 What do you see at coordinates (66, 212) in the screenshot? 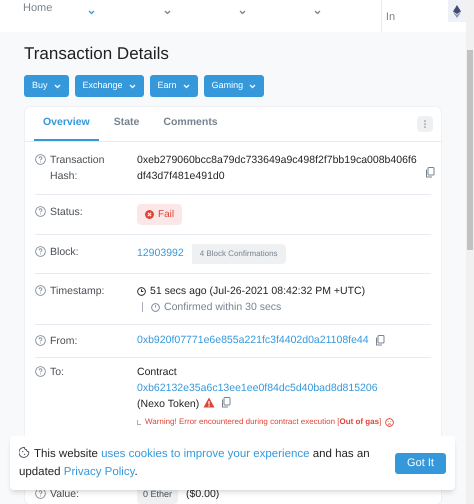
I see `field-label: Status:` at bounding box center [66, 212].